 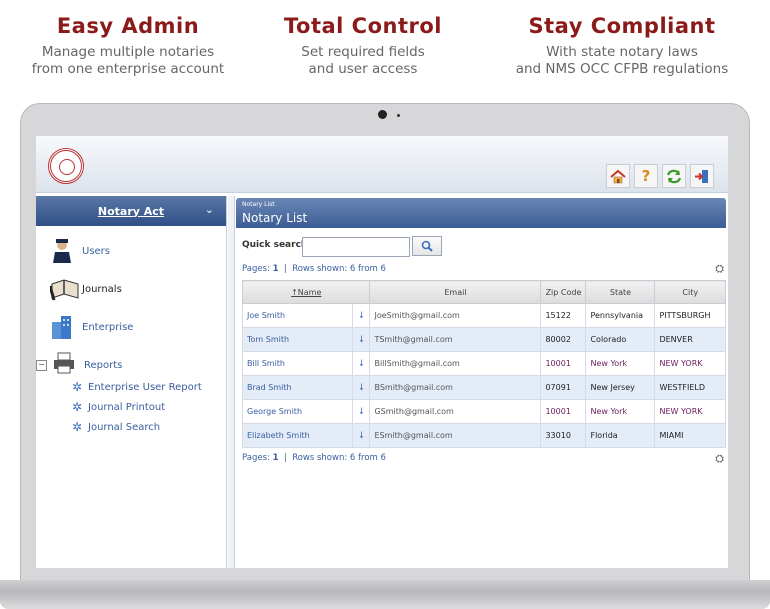 What do you see at coordinates (118, 407) in the screenshot?
I see `sidebar-subitem-journal-printout: ✲ Journal Printout` at bounding box center [118, 407].